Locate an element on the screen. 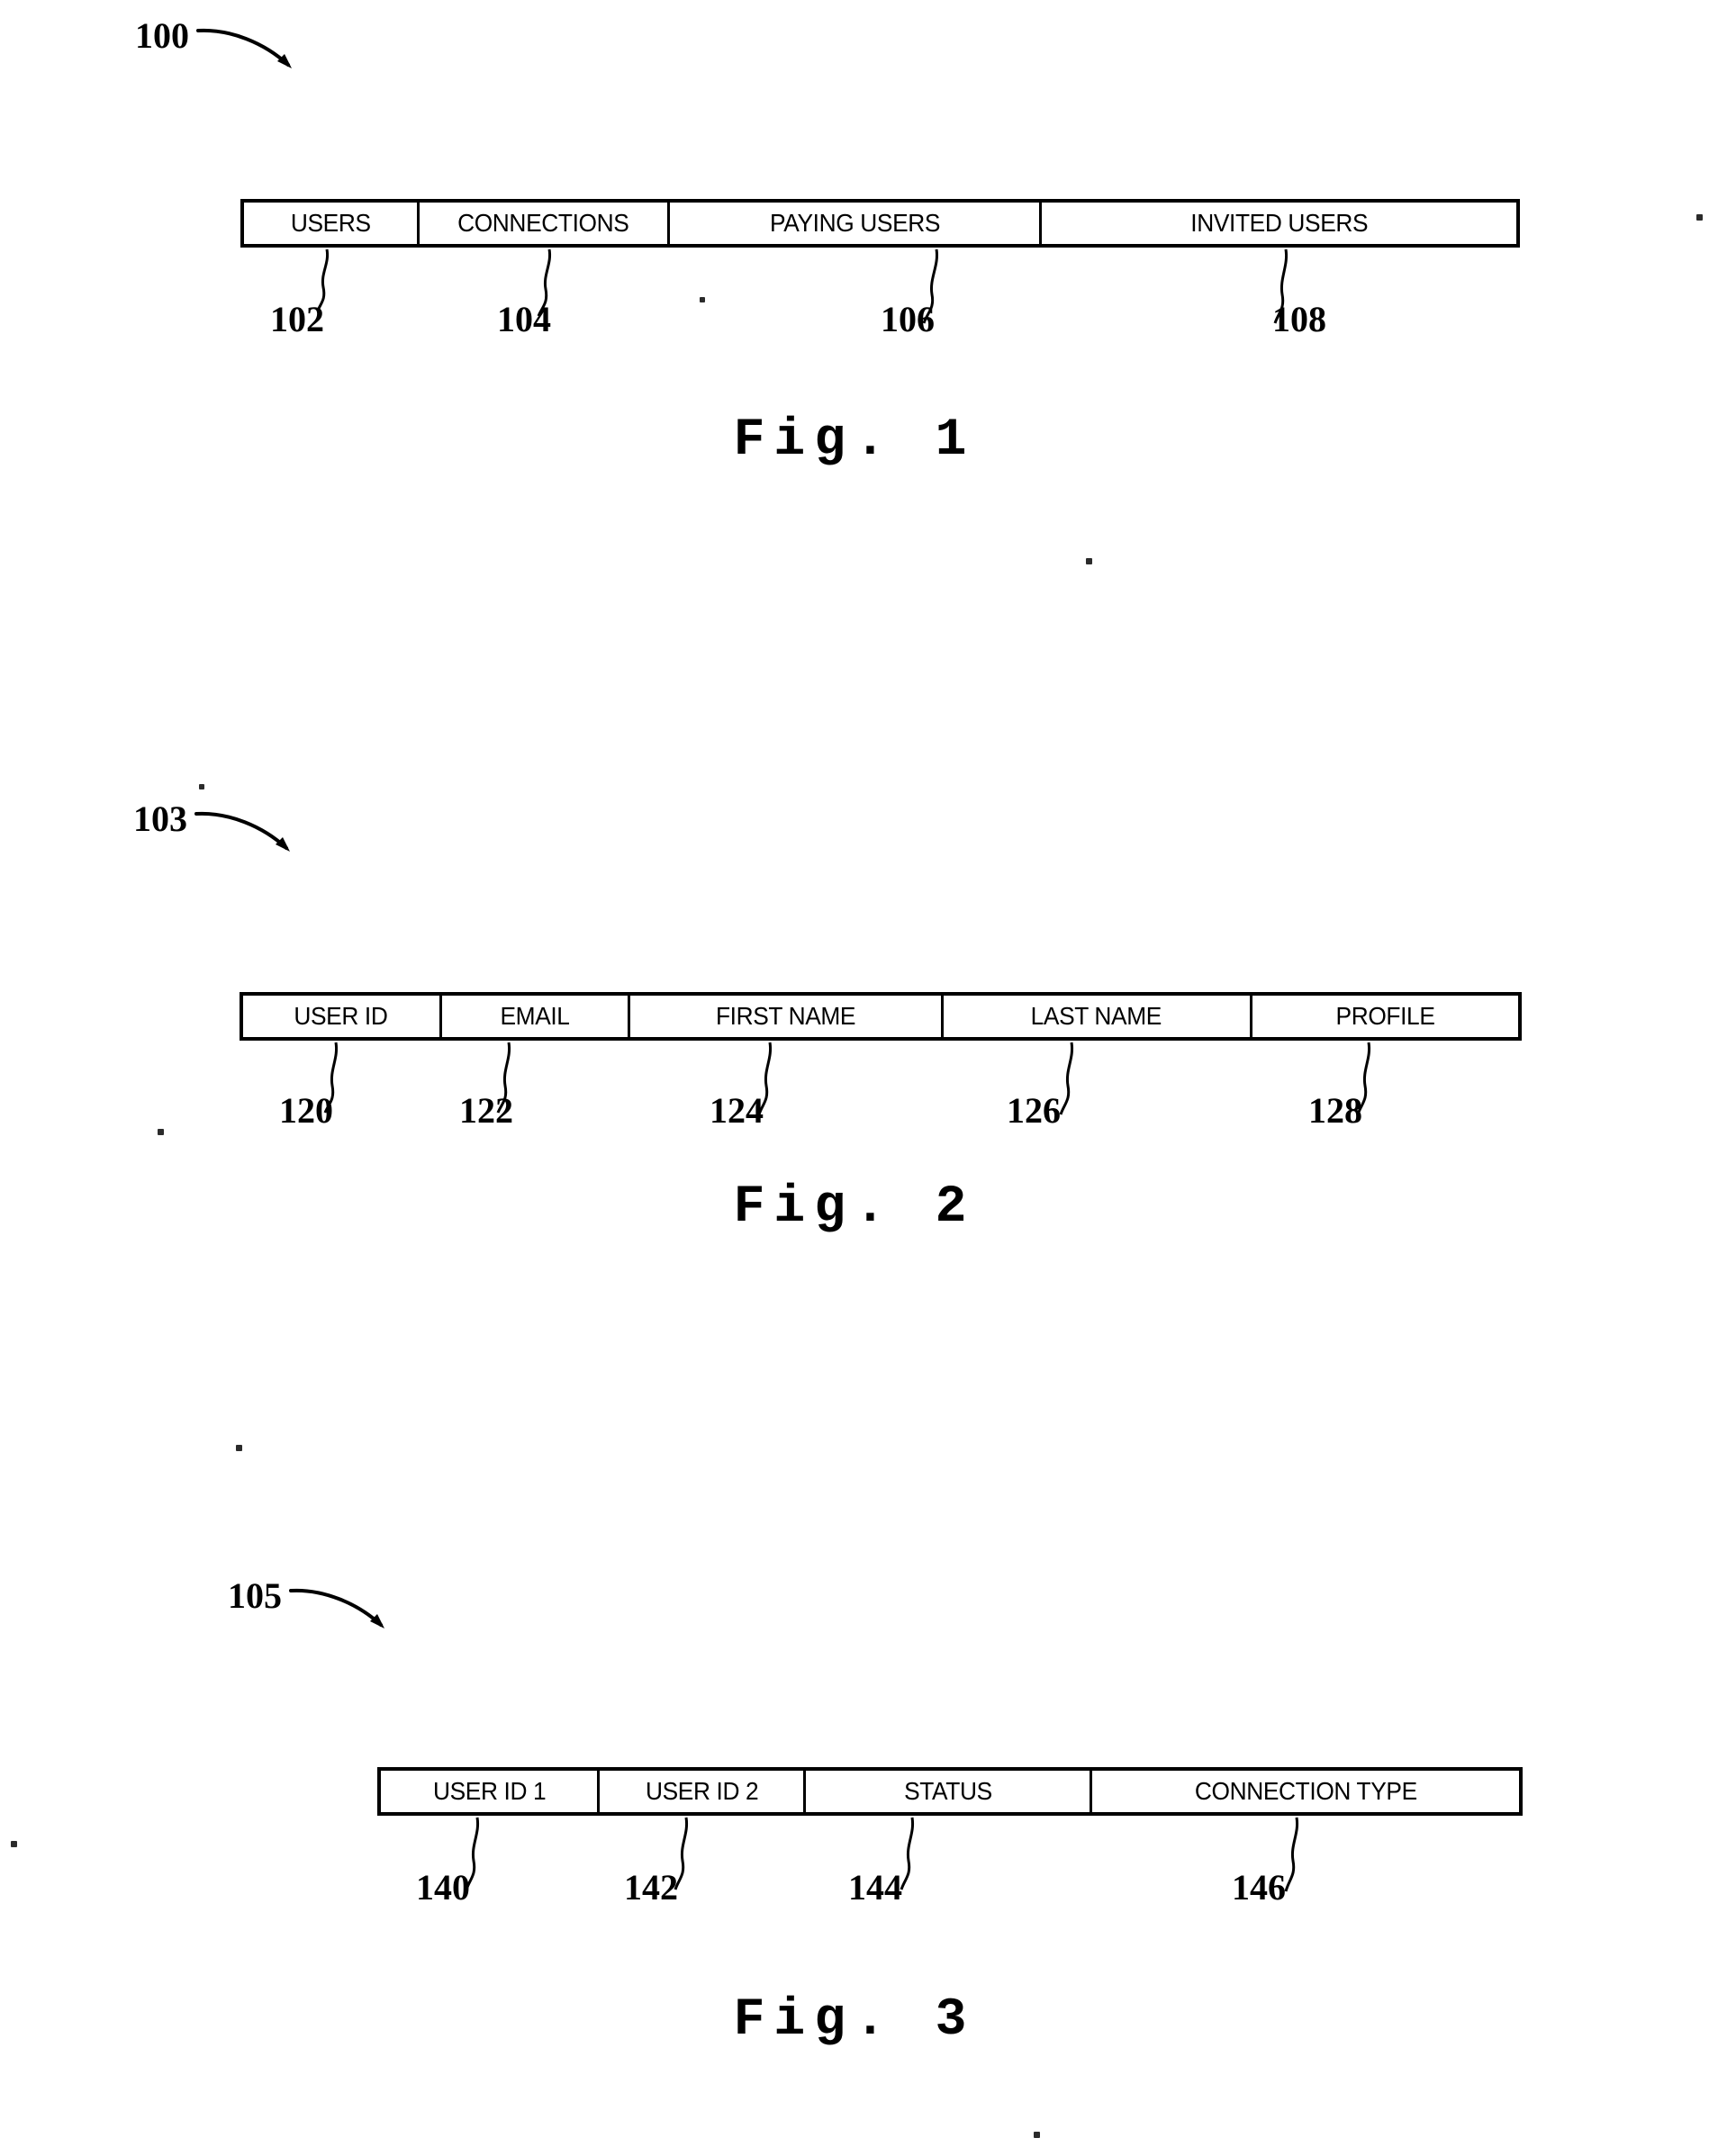  figure-1-cell-paying-users-label: PAYING USERS is located at coordinates (854, 223).